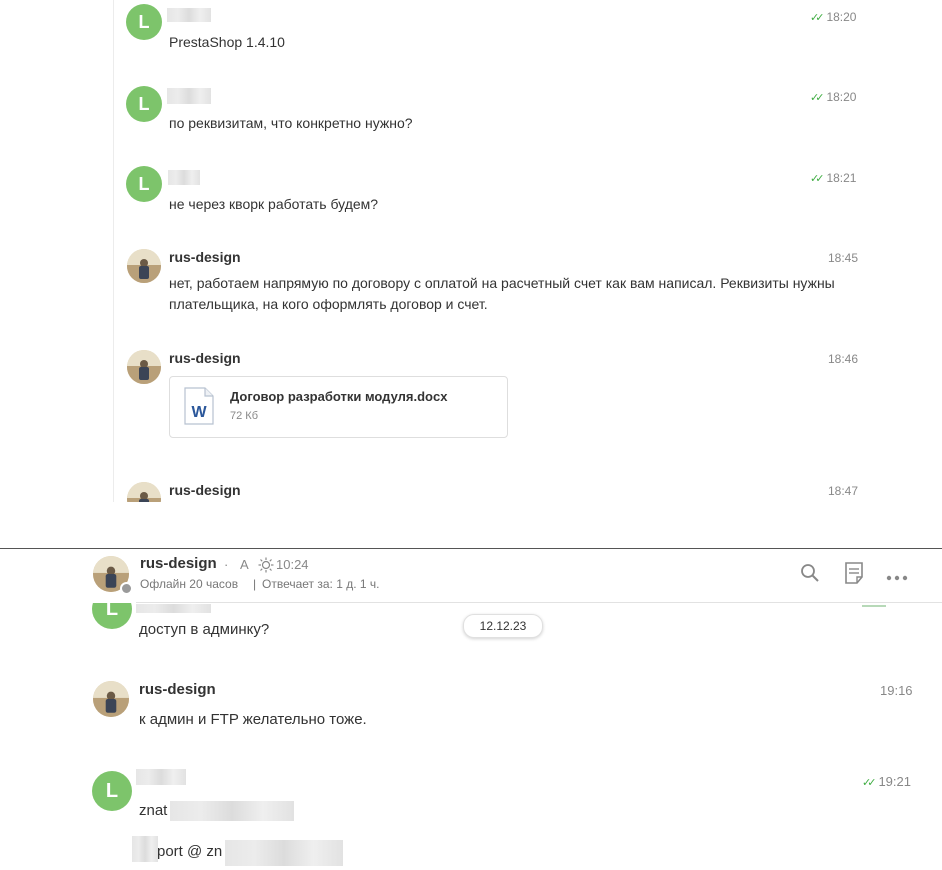 The height and width of the screenshot is (870, 942). What do you see at coordinates (539, 602) in the screenshot?
I see `header-divider` at bounding box center [539, 602].